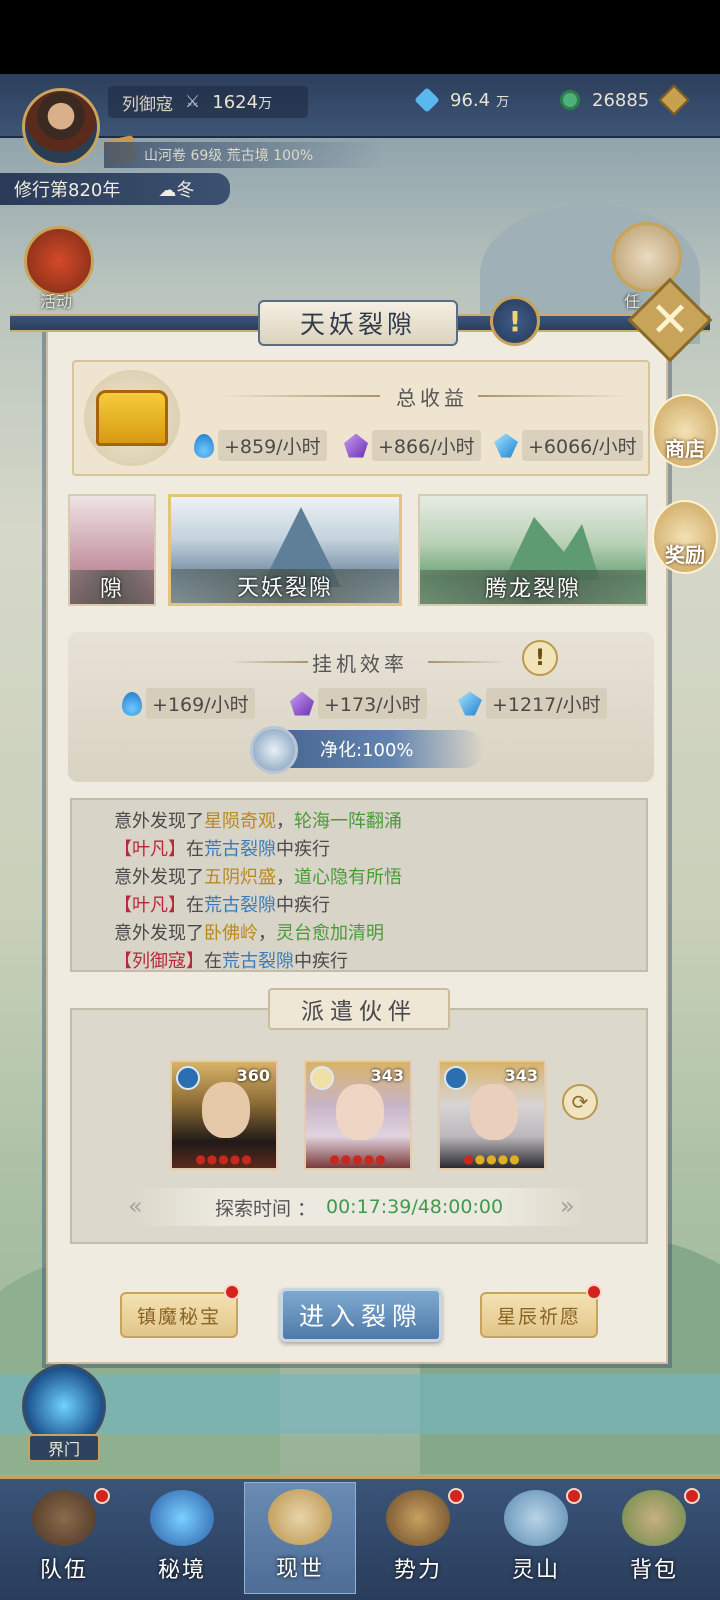  What do you see at coordinates (654, 1518) in the screenshot?
I see `backpack-icon` at bounding box center [654, 1518].